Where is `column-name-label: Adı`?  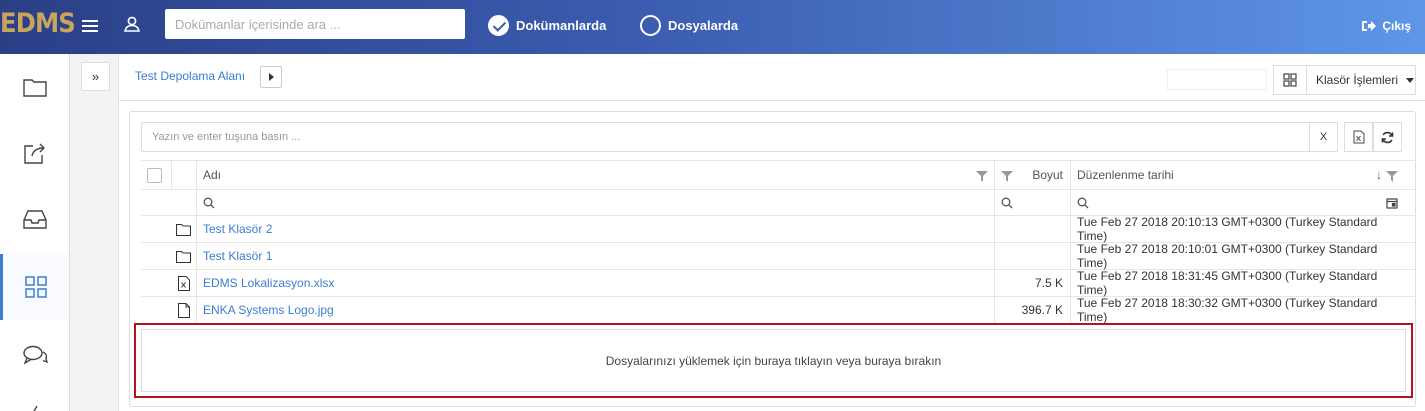
column-name-label: Adı is located at coordinates (212, 175).